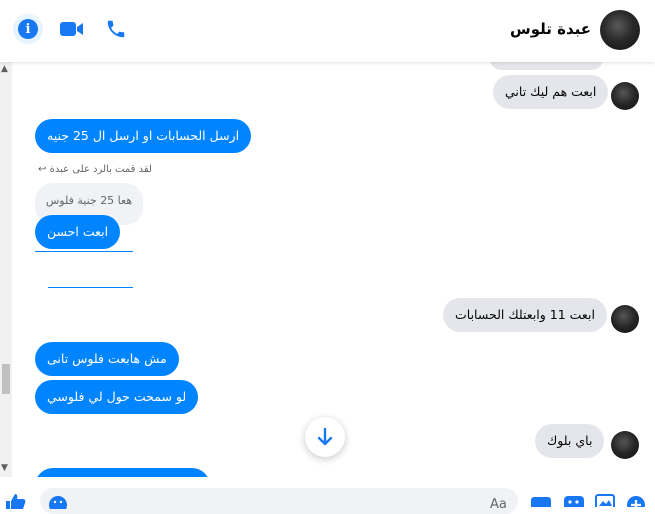  I want to click on info-button: i, so click(28, 29).